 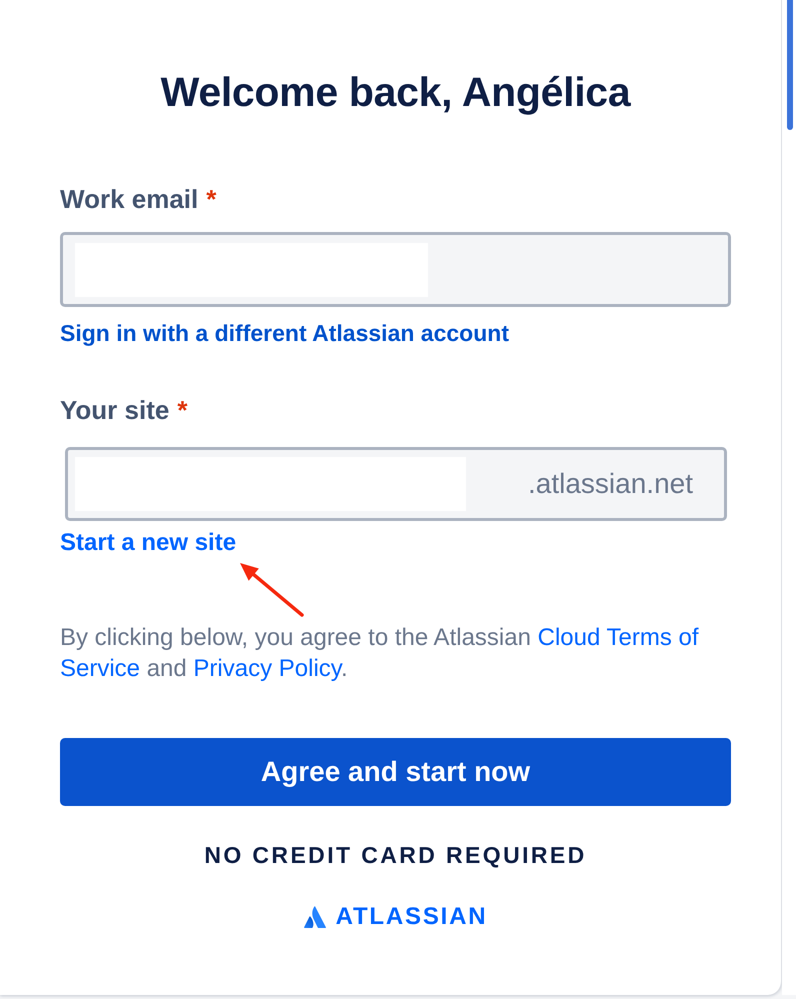 What do you see at coordinates (395, 269) in the screenshot?
I see `email-field` at bounding box center [395, 269].